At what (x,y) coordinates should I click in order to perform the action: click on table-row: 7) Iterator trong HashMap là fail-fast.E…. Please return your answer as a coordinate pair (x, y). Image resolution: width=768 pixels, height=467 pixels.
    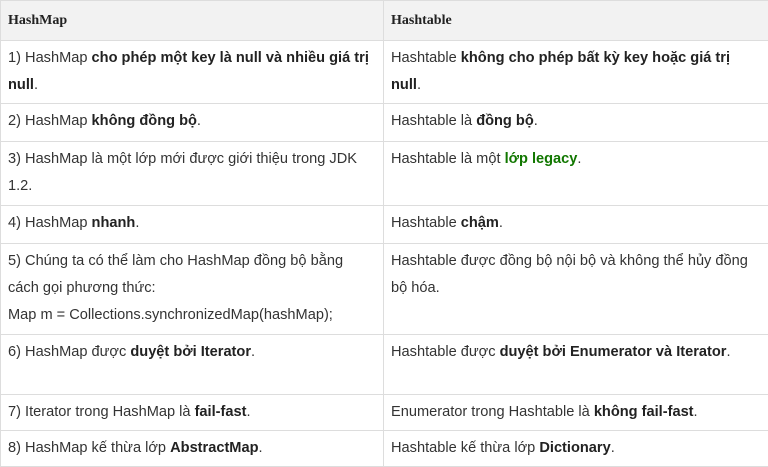
    Looking at the image, I should click on (384, 413).